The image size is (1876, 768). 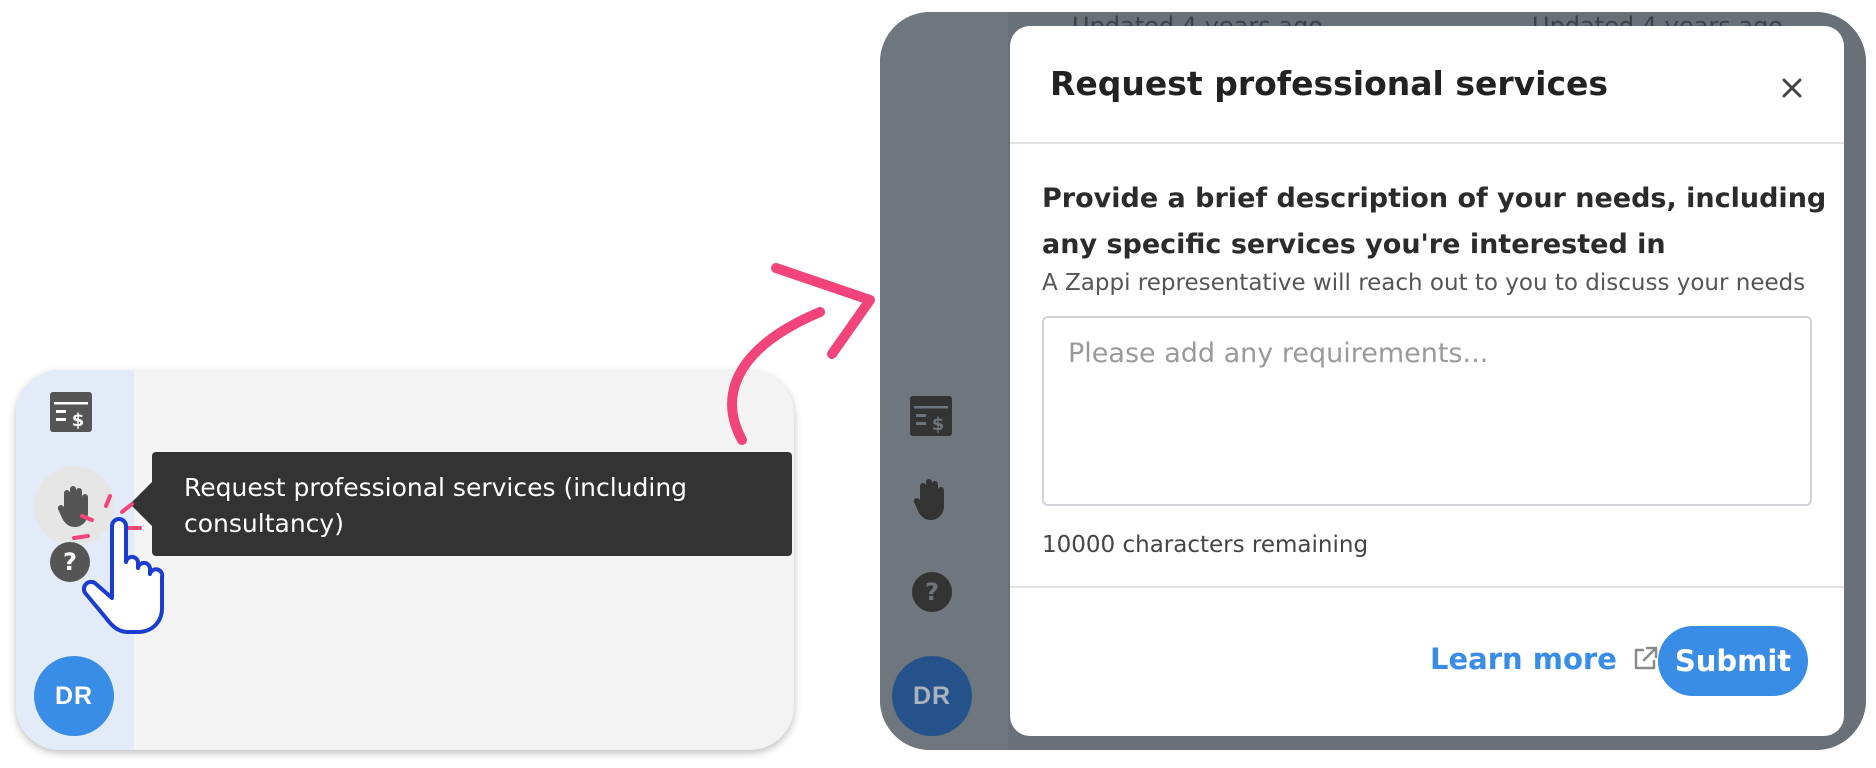 I want to click on help-icon: ?, so click(x=932, y=592).